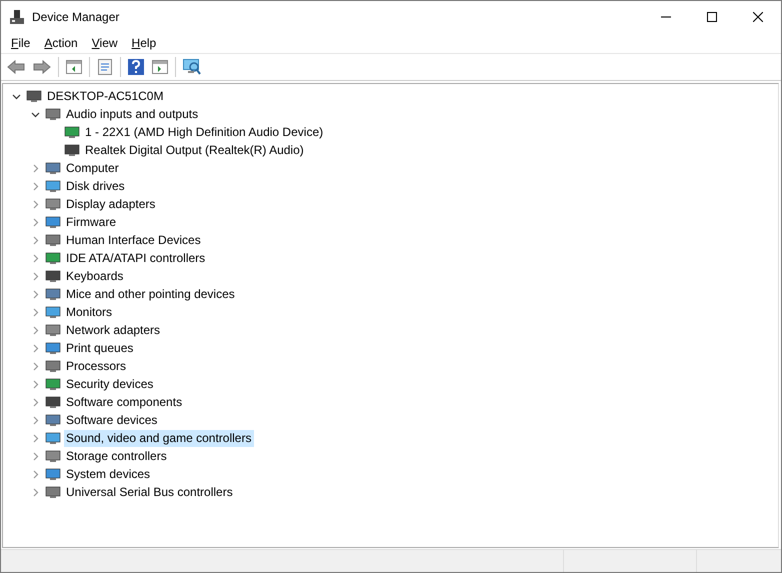  Describe the element at coordinates (133, 114) in the screenshot. I see `tree-item: Audio inputs and outputs` at that location.